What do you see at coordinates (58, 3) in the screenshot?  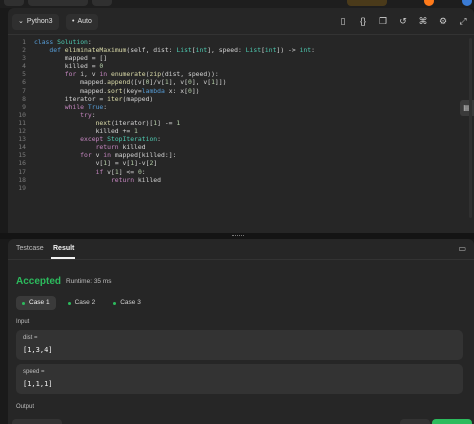 I see `premium-list-button` at bounding box center [58, 3].